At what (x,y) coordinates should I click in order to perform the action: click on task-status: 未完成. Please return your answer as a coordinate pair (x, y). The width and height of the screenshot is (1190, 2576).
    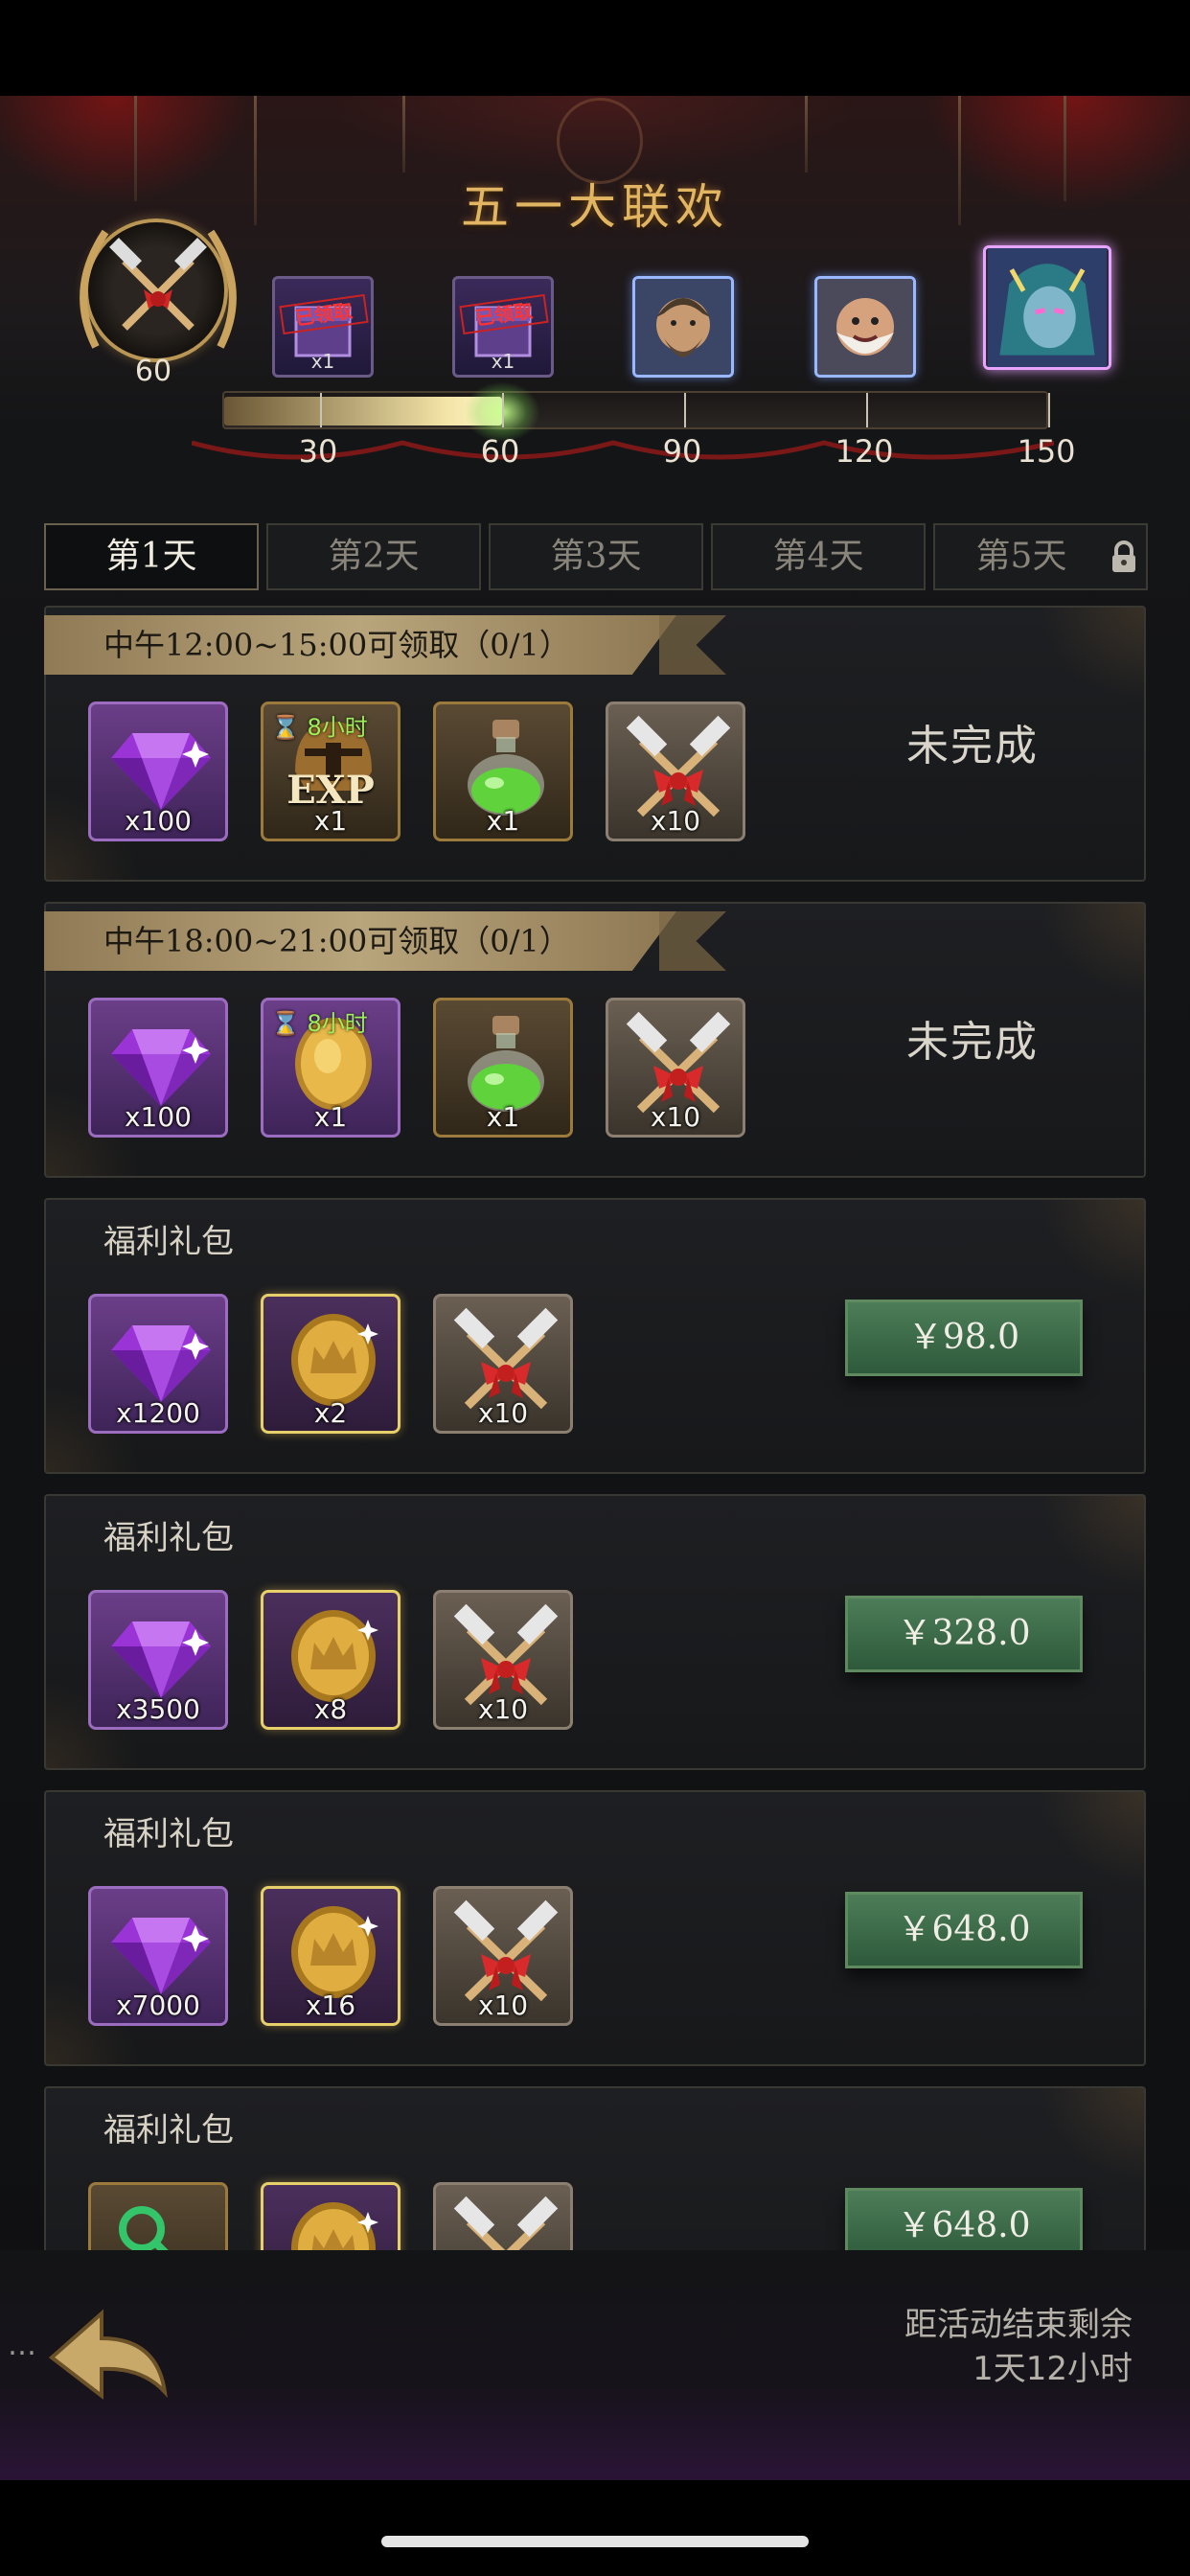
    Looking at the image, I should click on (973, 746).